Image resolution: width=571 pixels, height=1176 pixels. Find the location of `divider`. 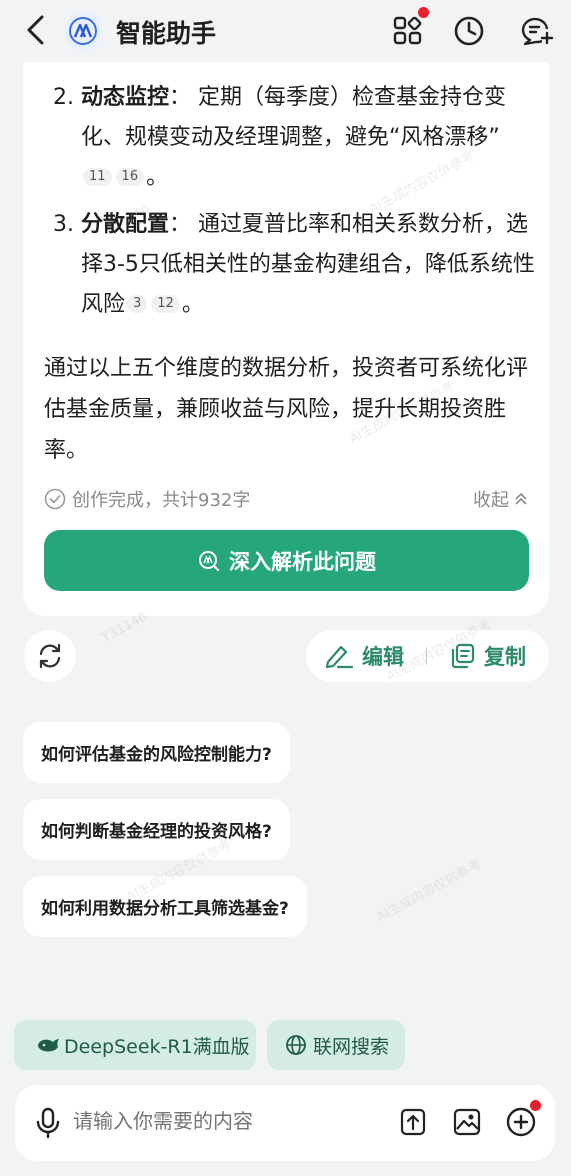

divider is located at coordinates (426, 656).